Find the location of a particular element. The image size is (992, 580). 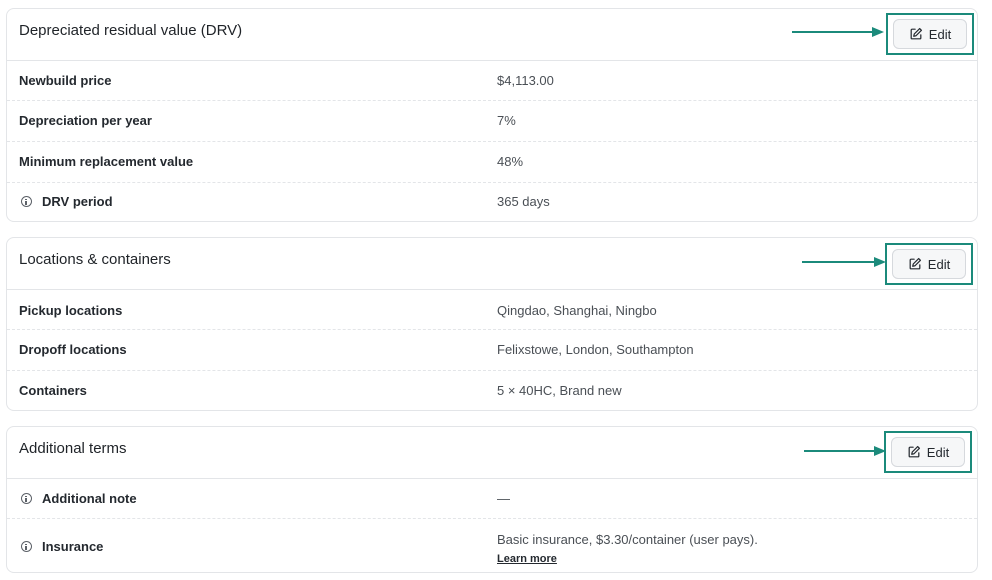

edit-highlight-drv: Edit is located at coordinates (930, 34).